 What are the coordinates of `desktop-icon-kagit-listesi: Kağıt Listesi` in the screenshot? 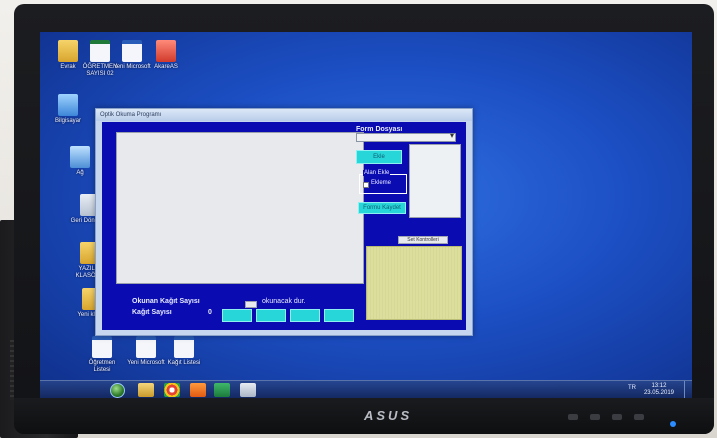 It's located at (184, 351).